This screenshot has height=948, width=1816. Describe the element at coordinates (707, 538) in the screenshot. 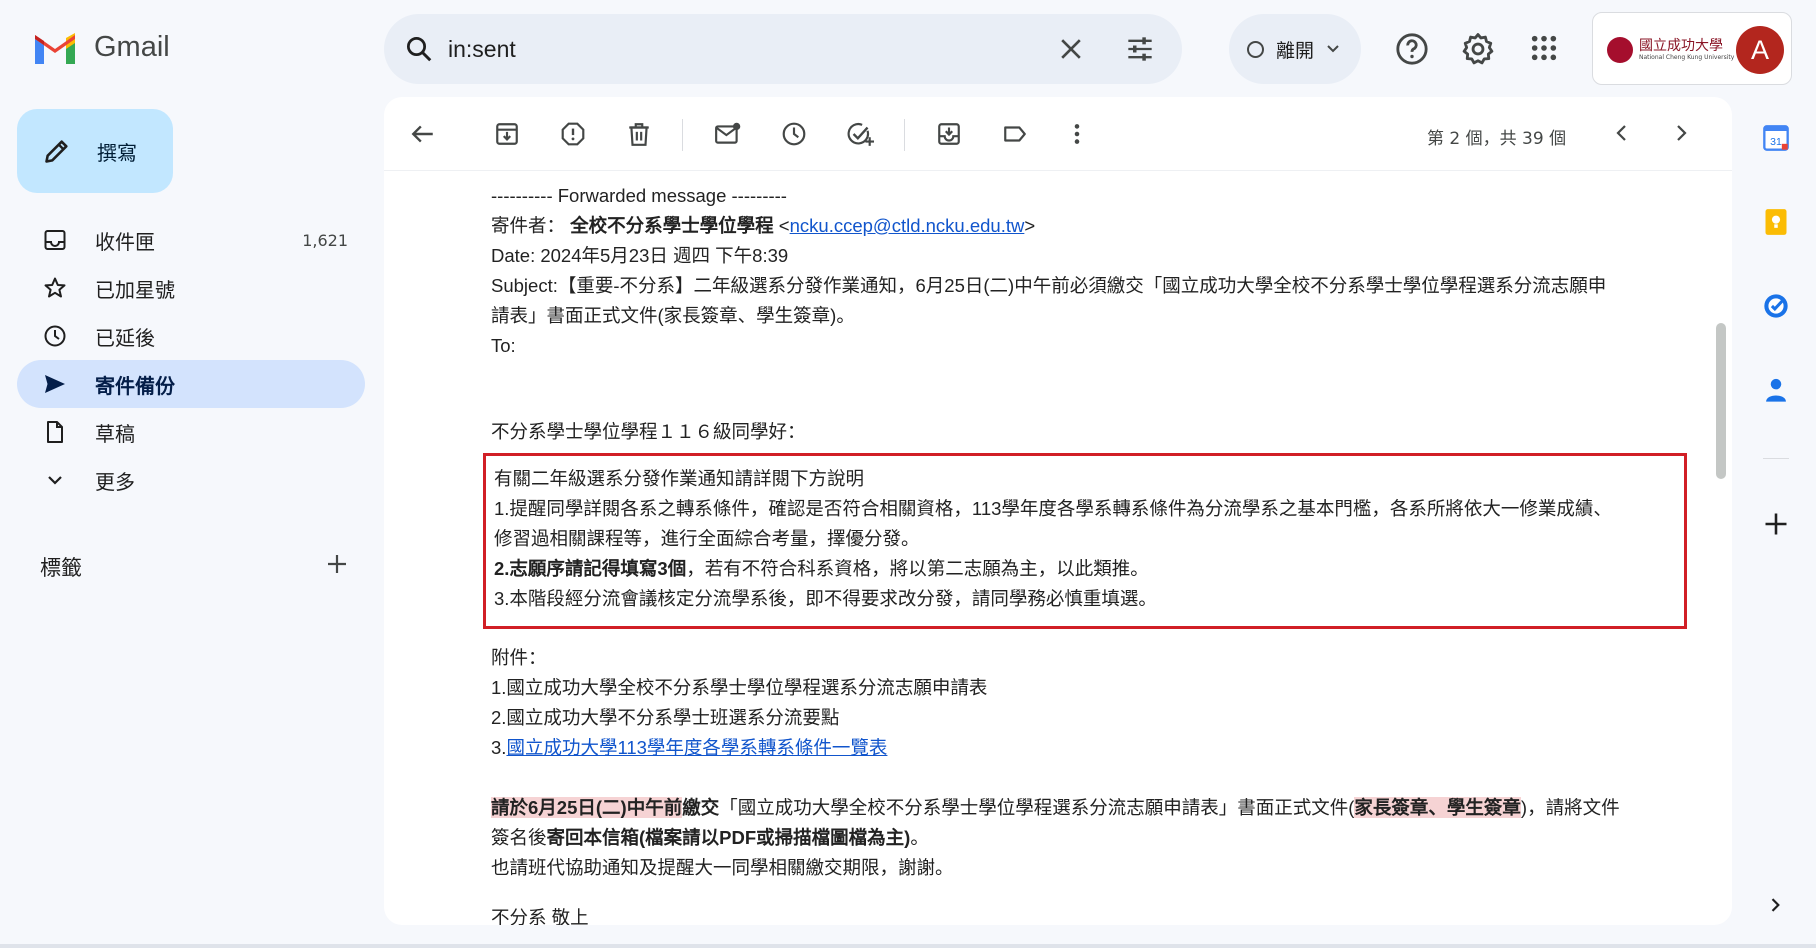

I see `box-item-1b: 修習過相關課程等，進行全面綜合考量，擇優分發。` at that location.